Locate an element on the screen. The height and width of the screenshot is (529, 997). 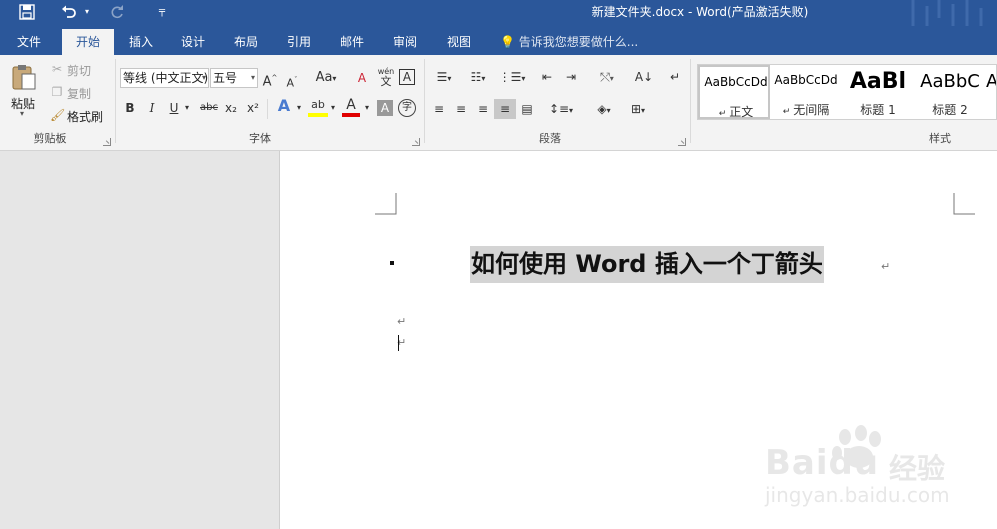
font-color-icon: A is located at coordinates (351, 107).